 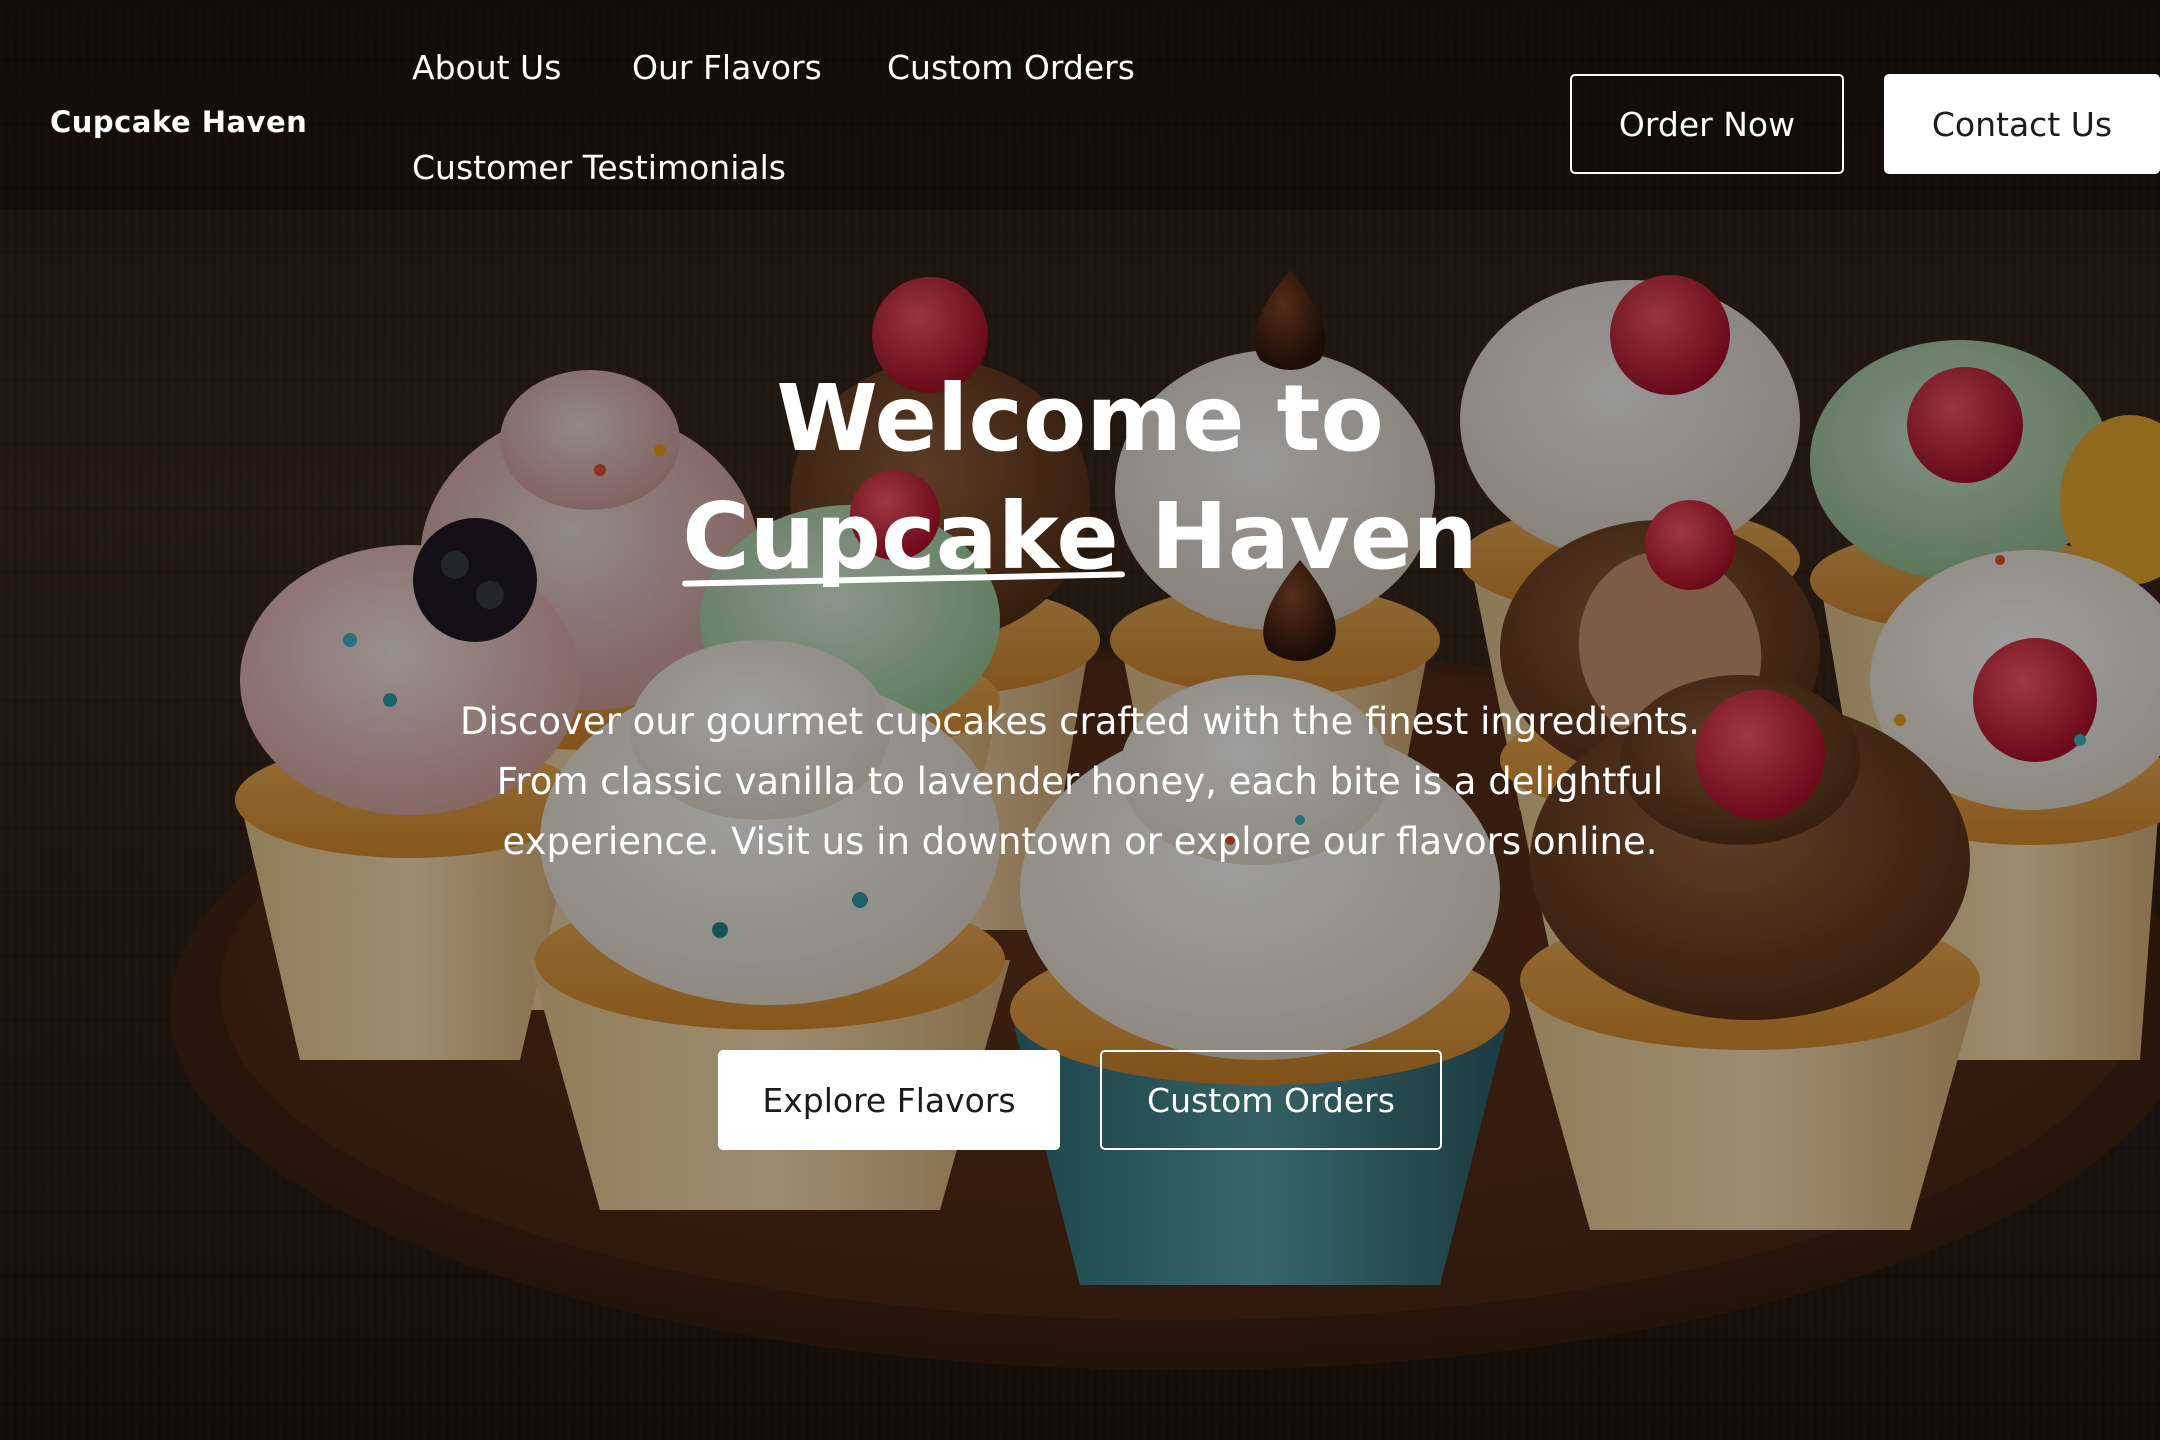 I want to click on nav-link-our-flavors: Our Flavors, so click(x=727, y=67).